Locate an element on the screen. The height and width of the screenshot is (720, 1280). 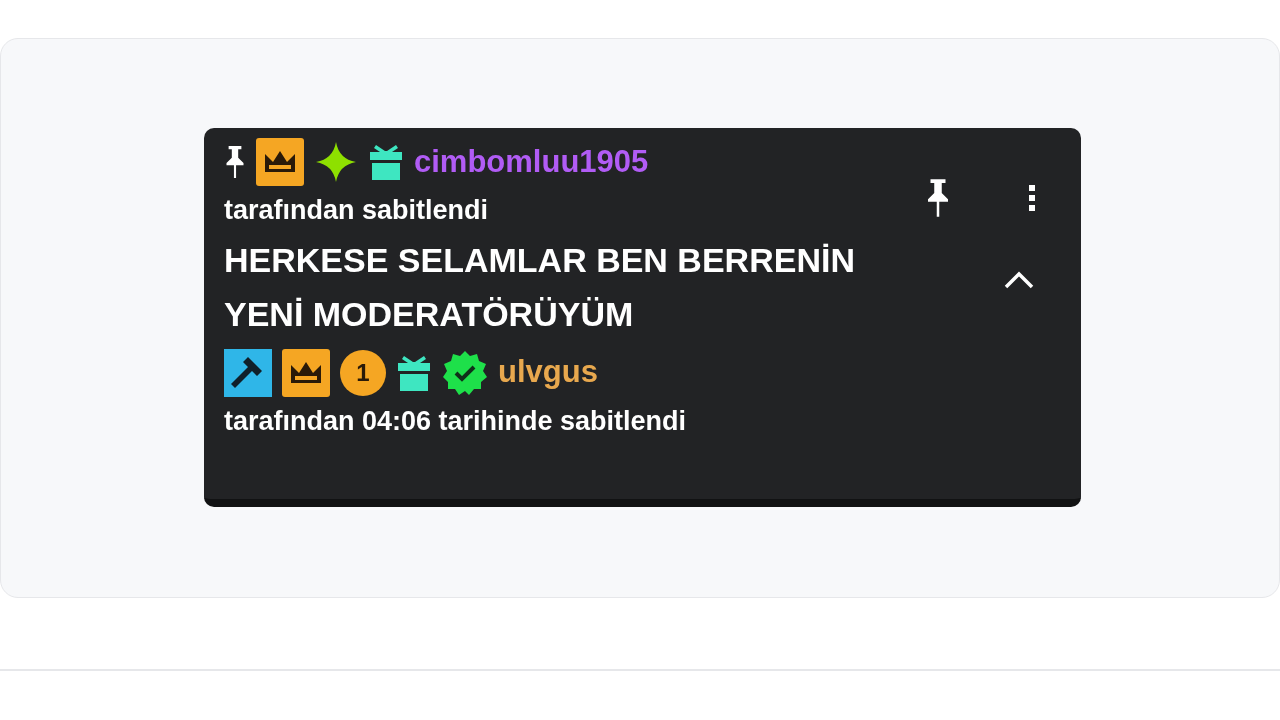
collapse-button is located at coordinates (1019, 280).